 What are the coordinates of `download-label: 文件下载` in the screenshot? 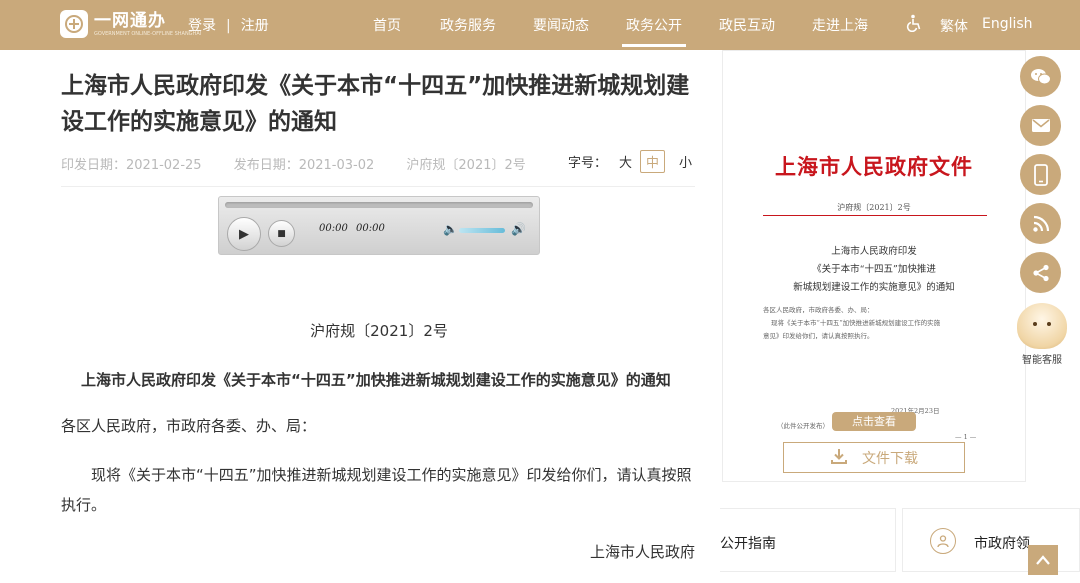 It's located at (890, 458).